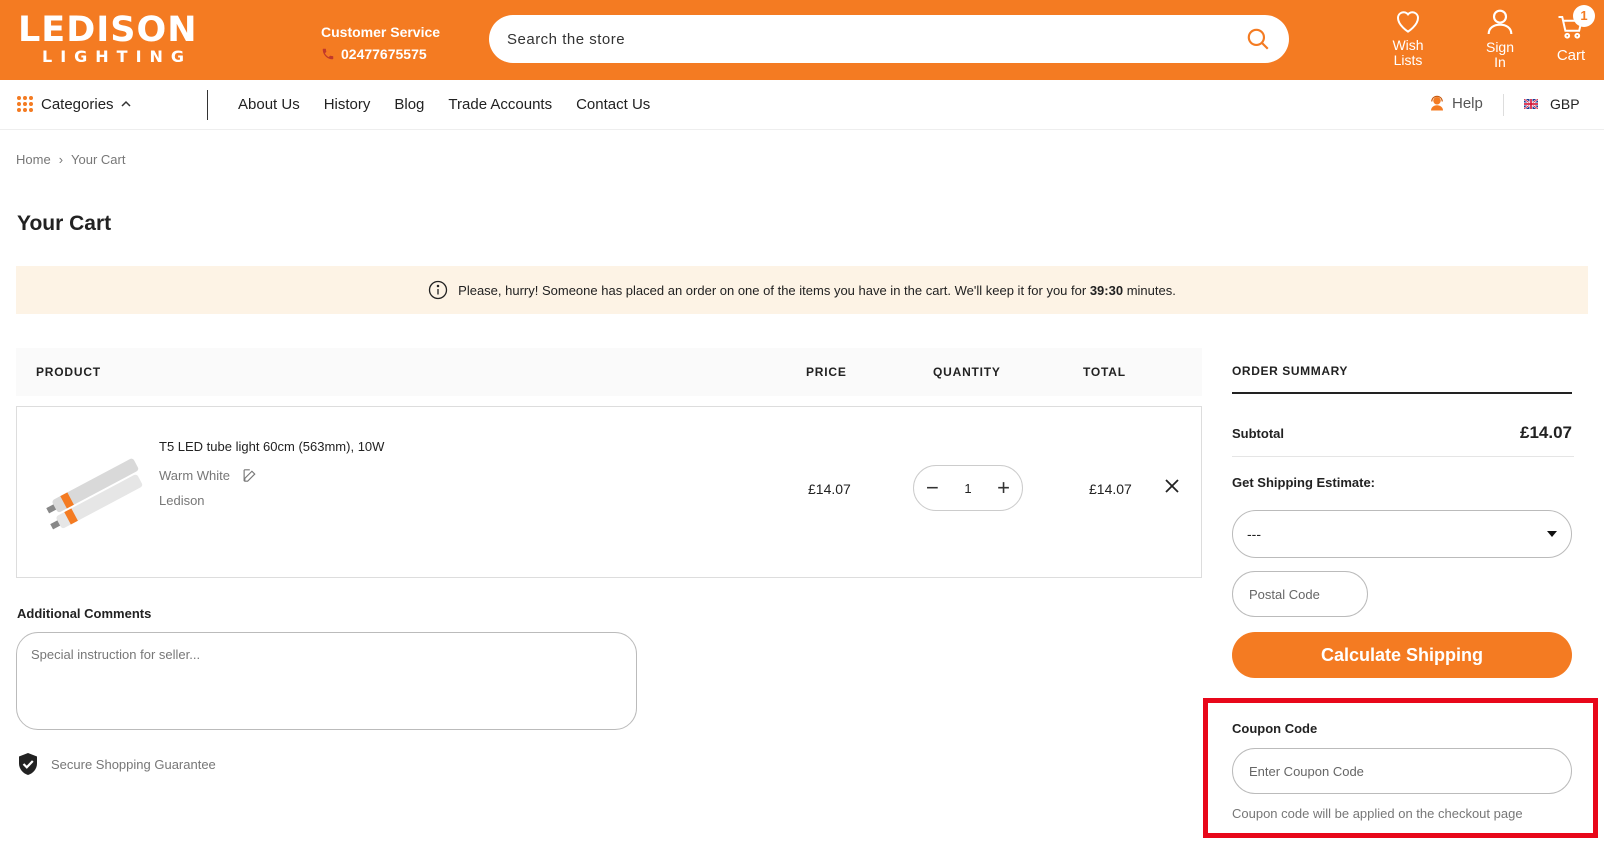  Describe the element at coordinates (64, 223) in the screenshot. I see `page-title: Your Cart` at that location.